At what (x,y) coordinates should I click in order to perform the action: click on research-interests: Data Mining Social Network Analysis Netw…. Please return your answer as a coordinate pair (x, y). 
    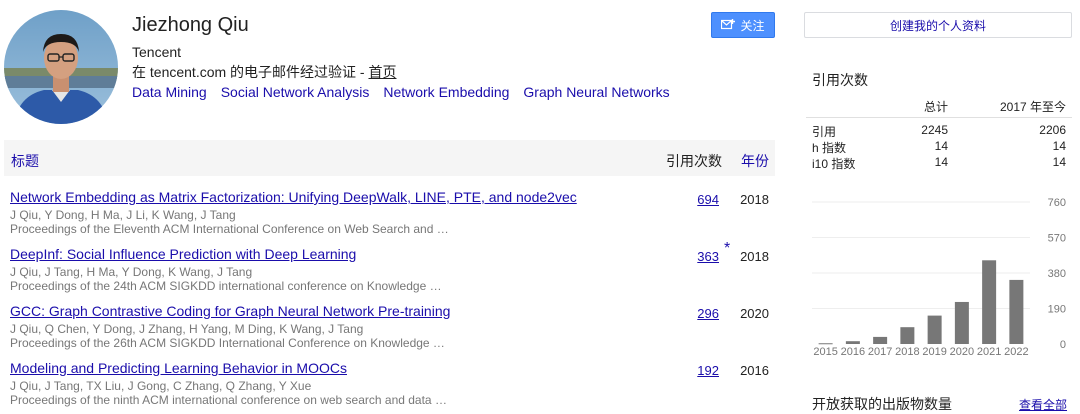
    Looking at the image, I should click on (401, 92).